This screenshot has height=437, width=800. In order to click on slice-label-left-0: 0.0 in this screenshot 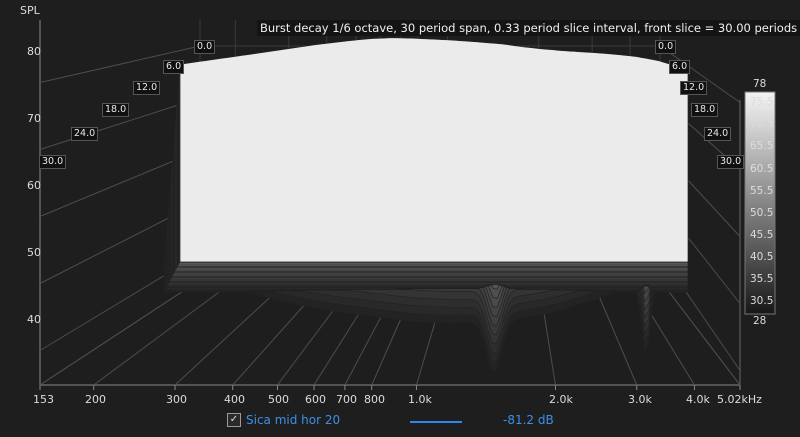, I will do `click(205, 47)`.